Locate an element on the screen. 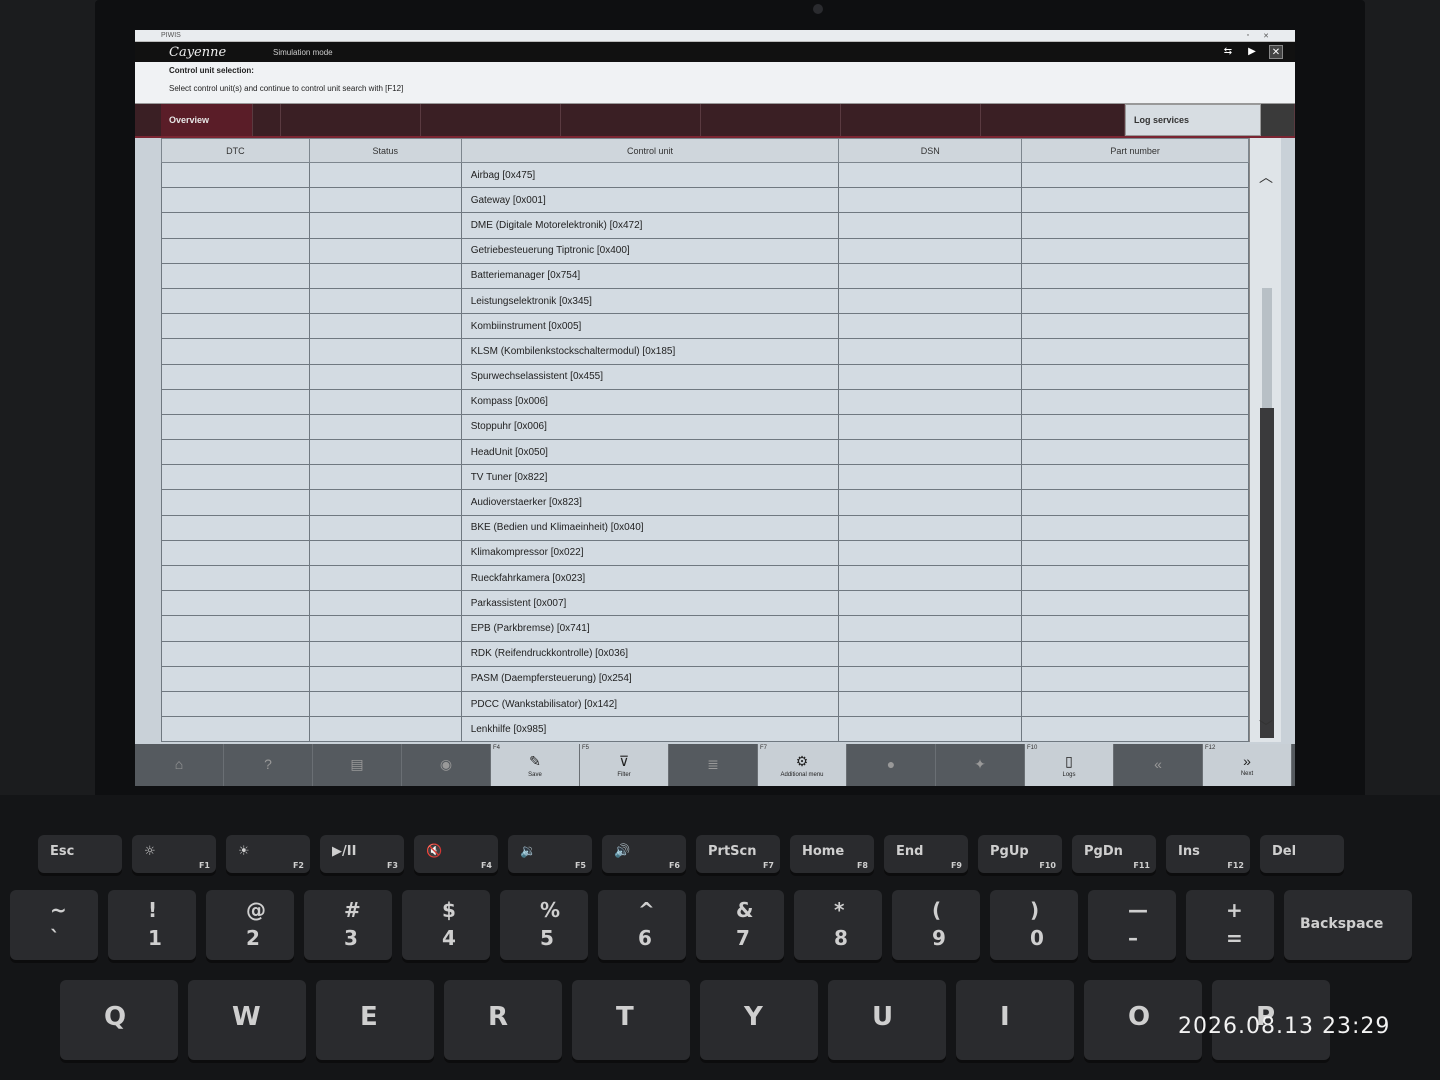  key: E is located at coordinates (375, 1020).